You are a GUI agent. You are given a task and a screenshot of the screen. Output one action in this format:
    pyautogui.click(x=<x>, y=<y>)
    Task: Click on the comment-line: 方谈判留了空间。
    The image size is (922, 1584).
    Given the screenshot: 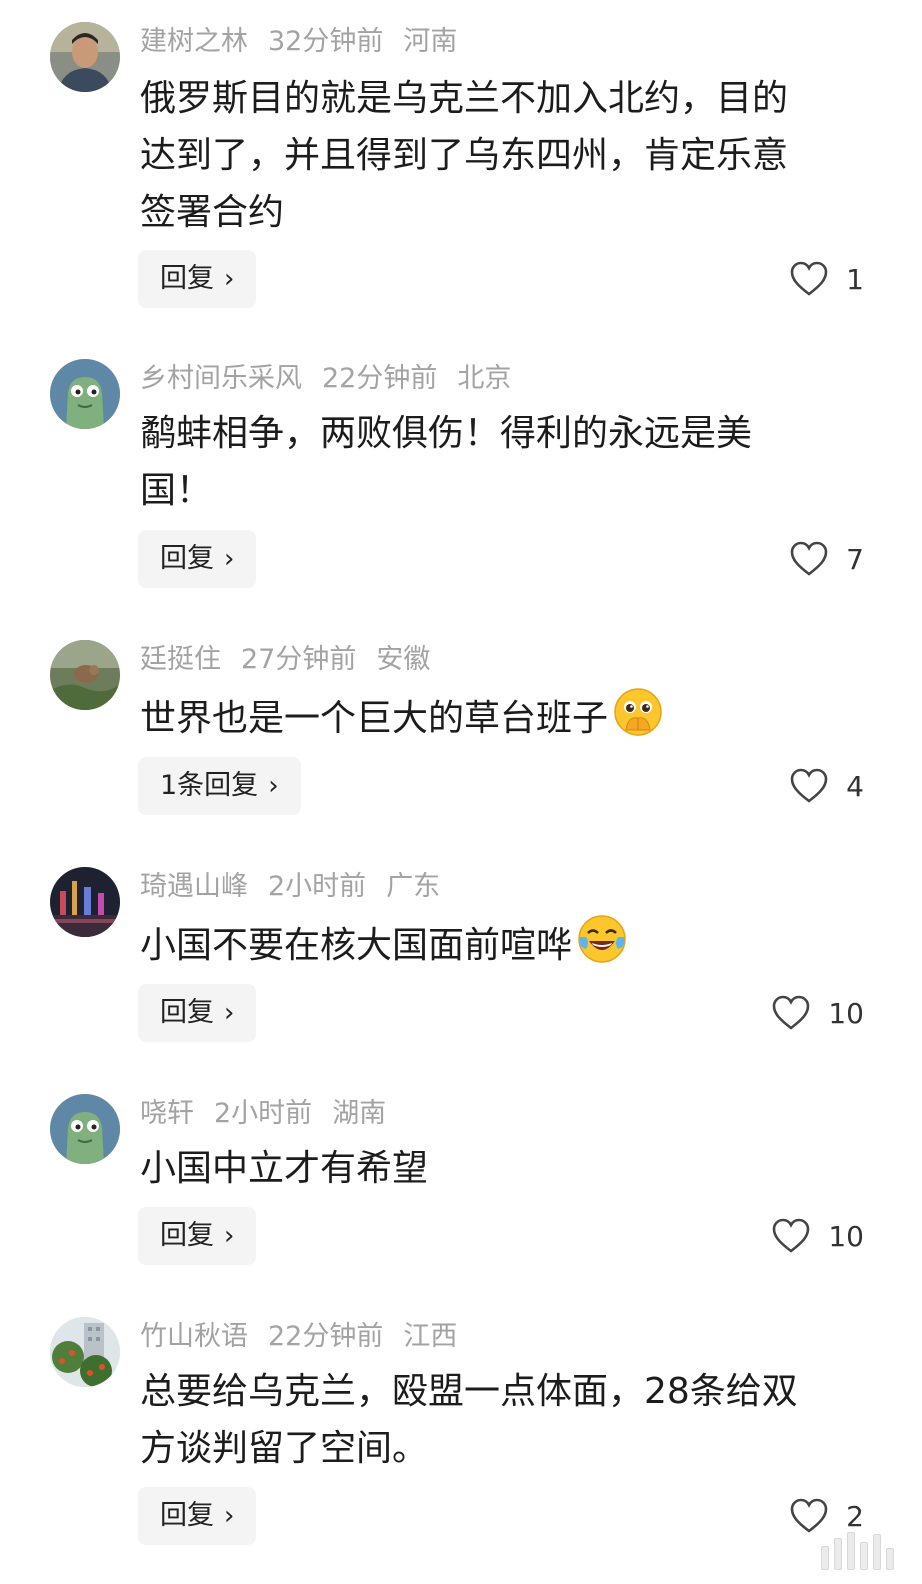 What is the action you would take?
    pyautogui.click(x=284, y=1448)
    